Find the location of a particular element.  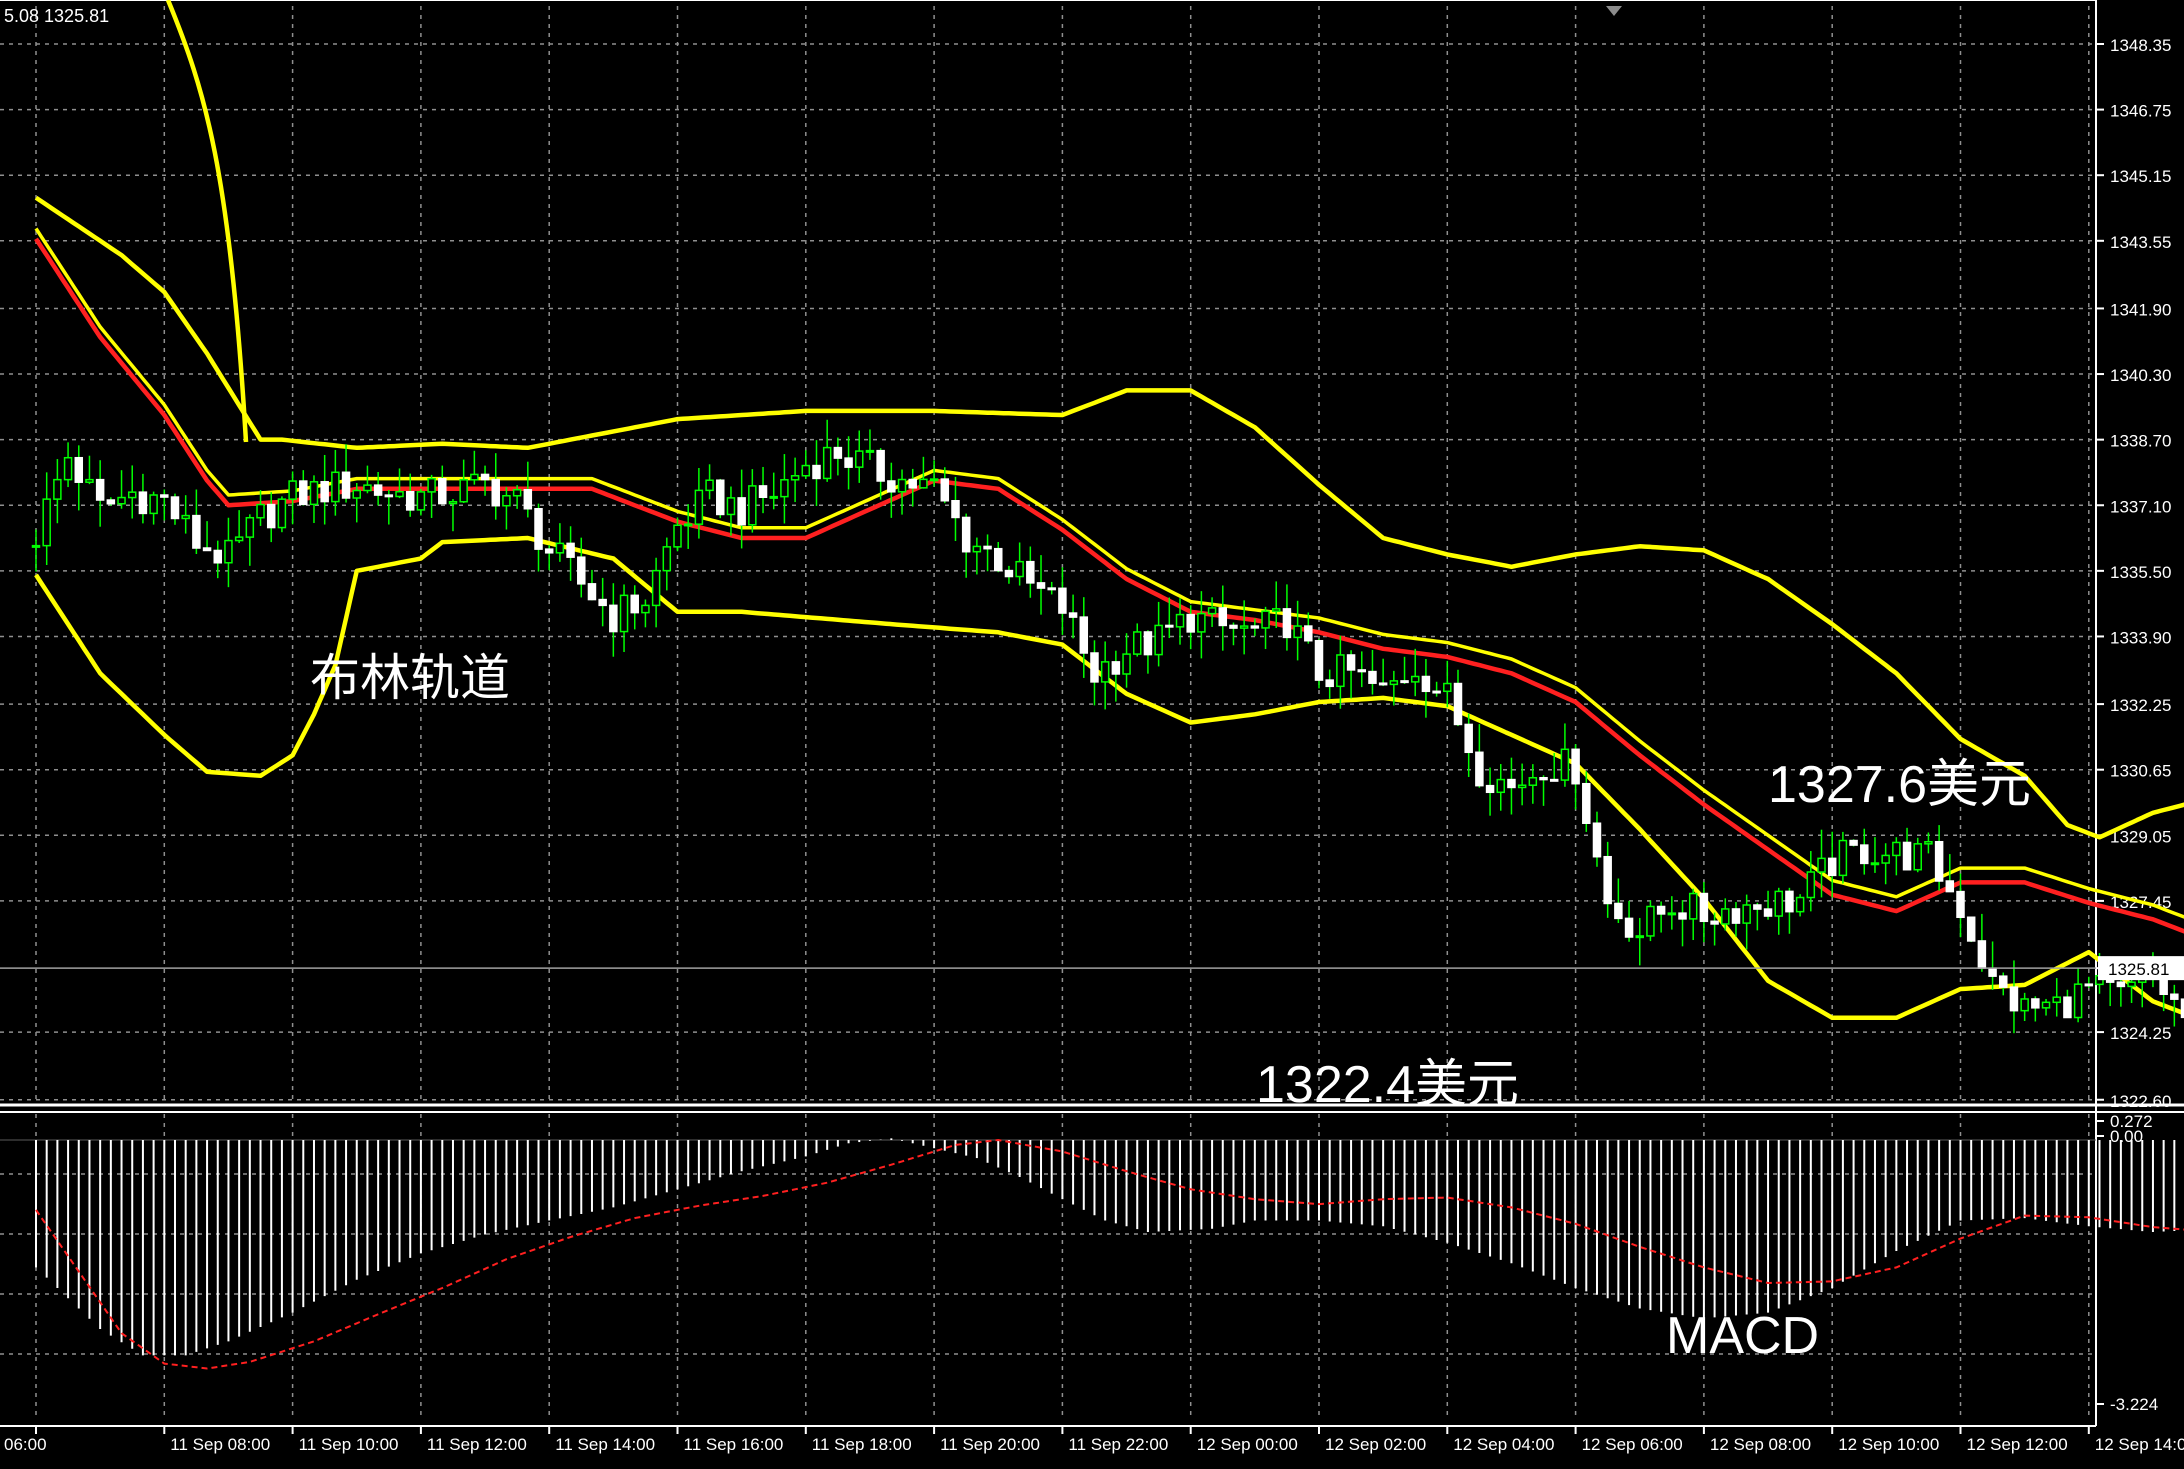

x-tick-label: 11 Sep 12:00 is located at coordinates (477, 1444).